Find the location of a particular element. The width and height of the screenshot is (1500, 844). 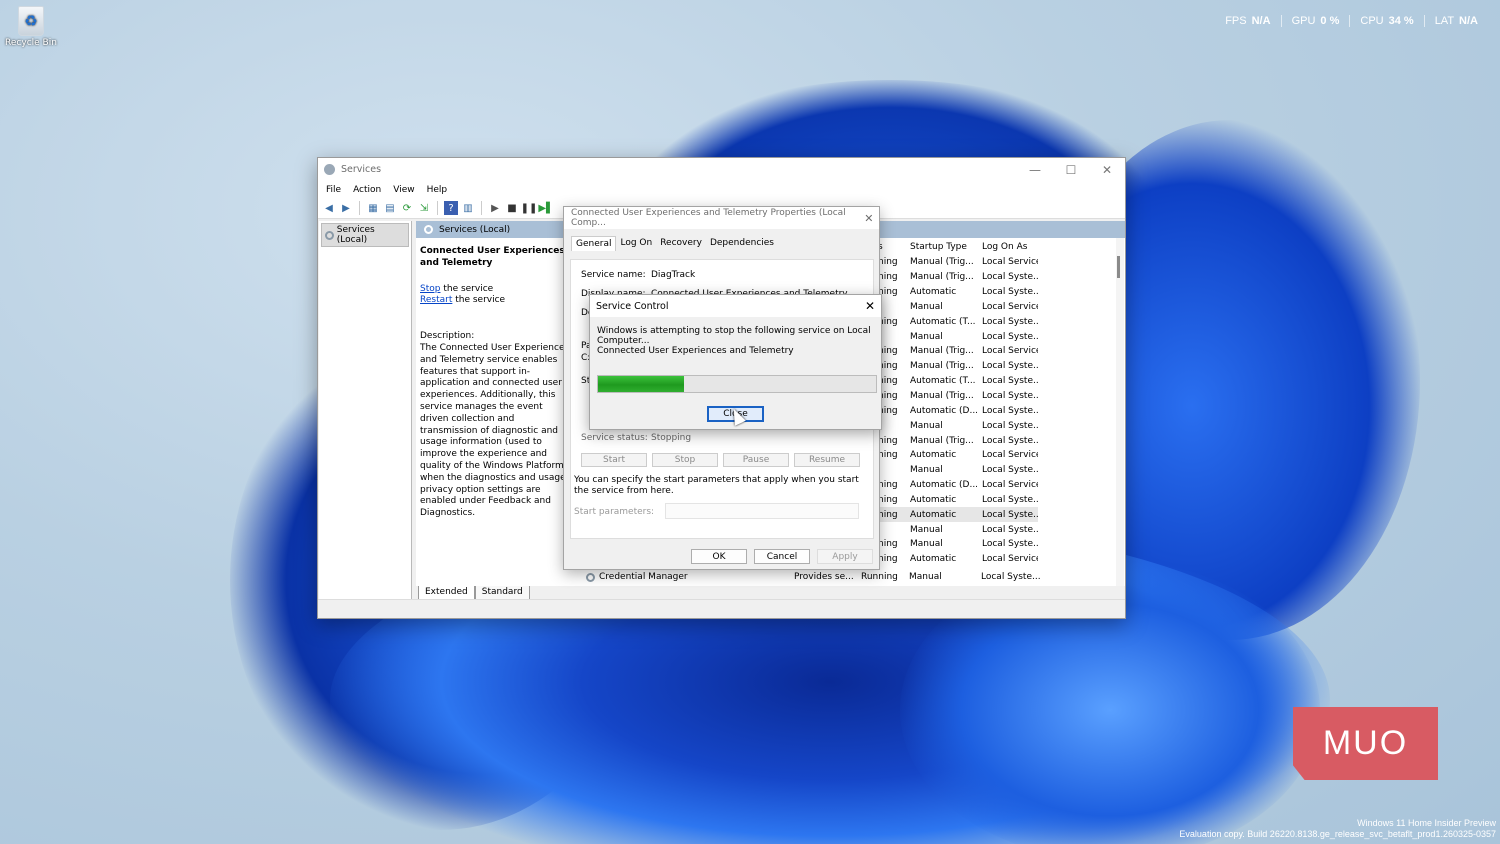

recycle-bin: ♻ Recycle Bin is located at coordinates (31, 27).